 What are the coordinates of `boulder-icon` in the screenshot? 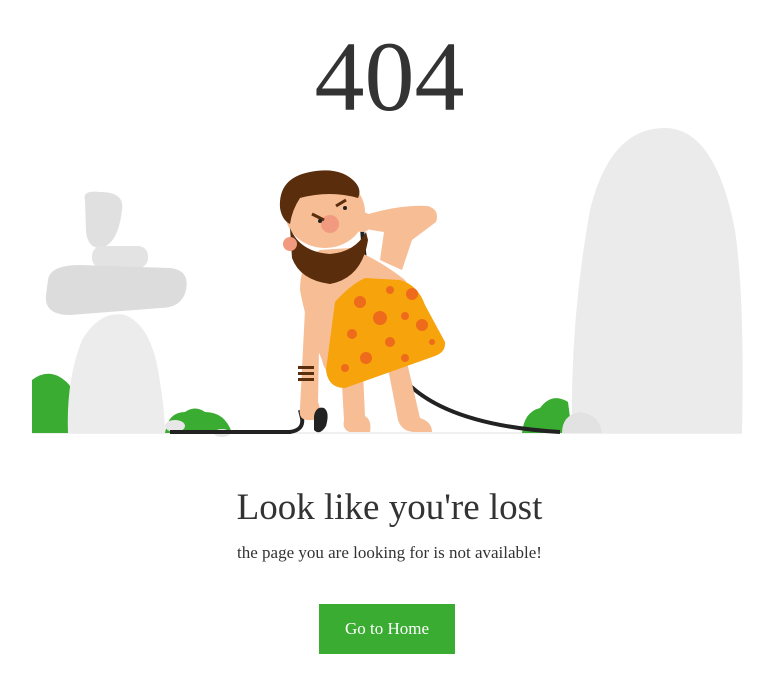 It's located at (652, 280).